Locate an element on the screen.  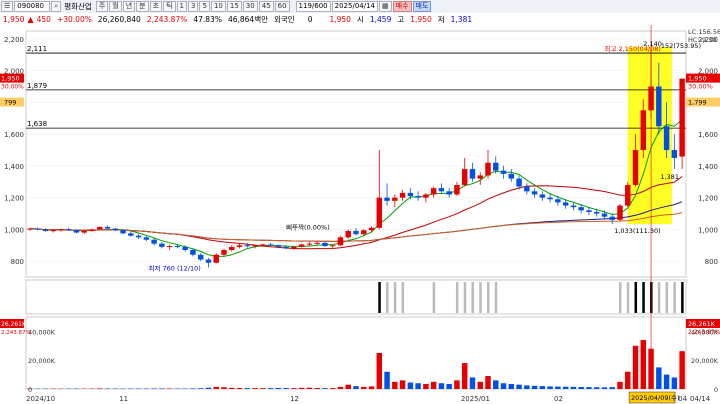
low-value: 1,381 is located at coordinates (461, 19).